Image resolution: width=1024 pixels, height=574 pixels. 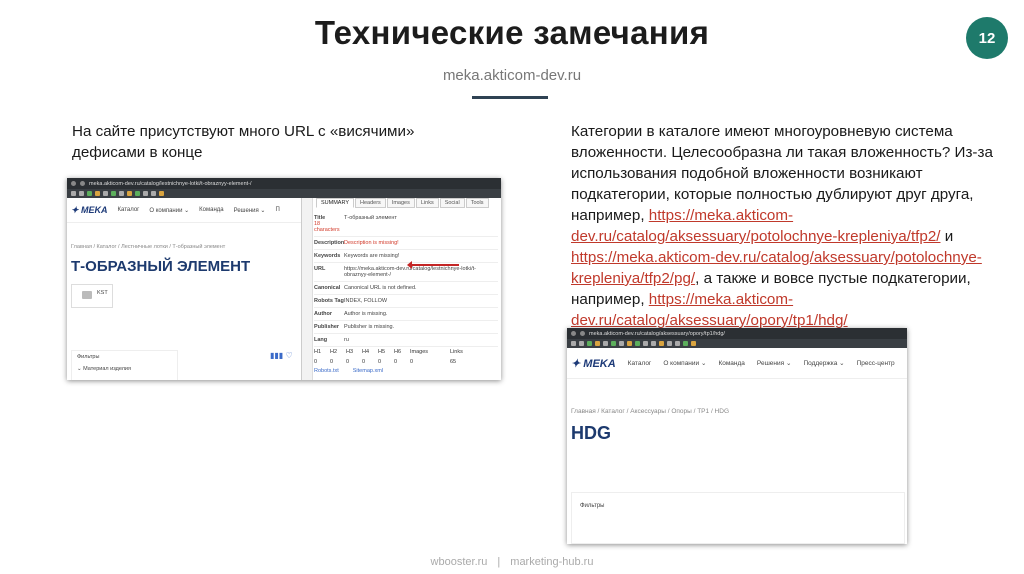 What do you see at coordinates (335, 203) in the screenshot?
I see `tab-summary: SUMMARY` at bounding box center [335, 203].